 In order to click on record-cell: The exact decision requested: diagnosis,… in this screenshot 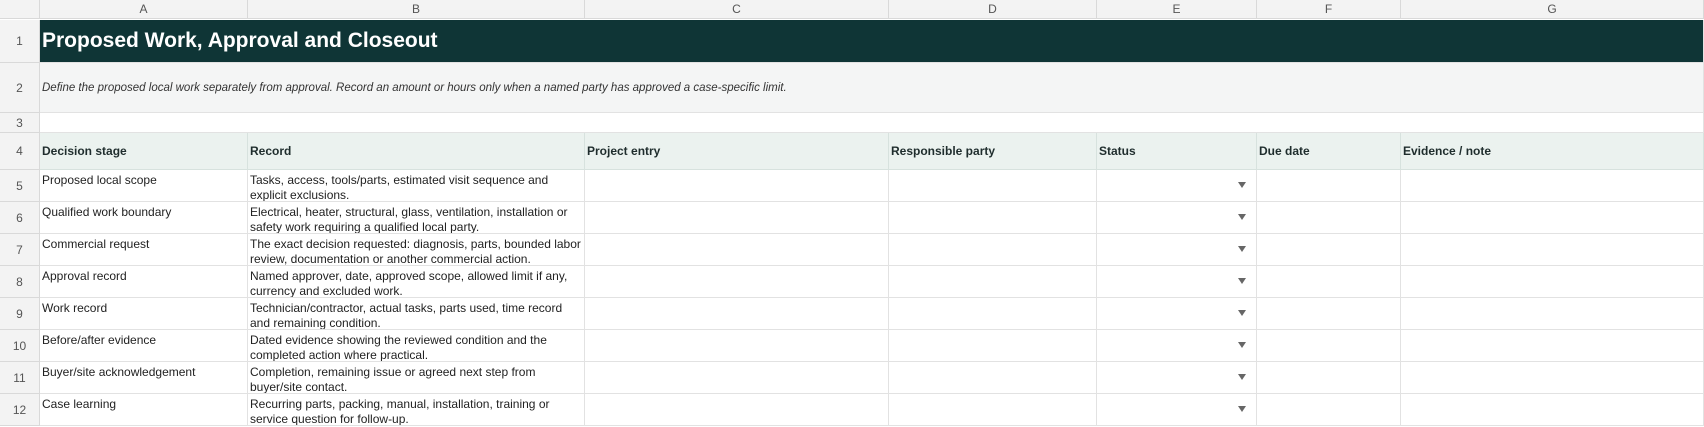, I will do `click(416, 250)`.